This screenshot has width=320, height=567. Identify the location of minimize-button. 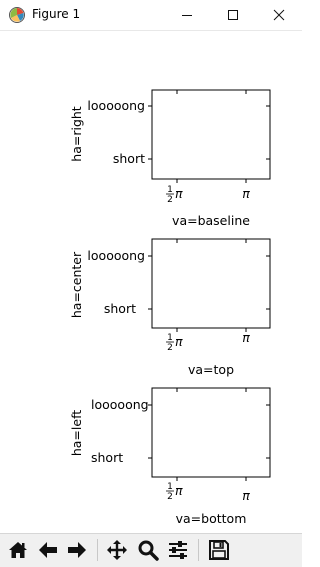
(187, 15).